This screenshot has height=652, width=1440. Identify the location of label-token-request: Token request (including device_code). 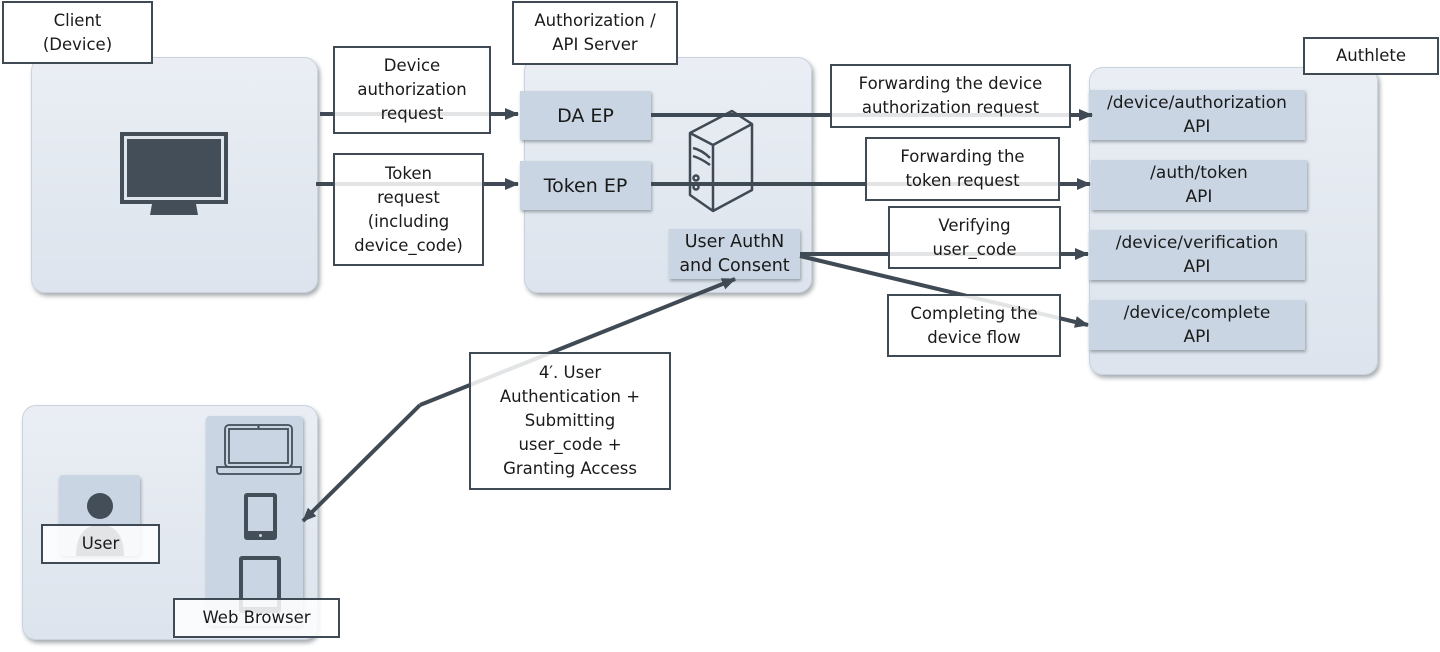
(408, 209).